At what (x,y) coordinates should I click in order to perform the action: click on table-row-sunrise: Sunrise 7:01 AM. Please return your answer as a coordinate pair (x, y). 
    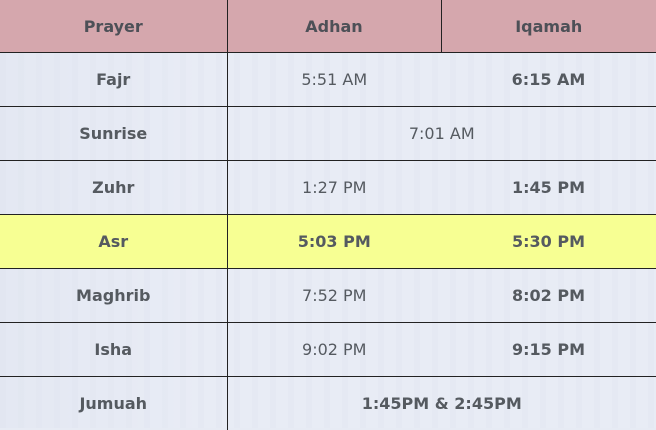
    Looking at the image, I should click on (328, 134).